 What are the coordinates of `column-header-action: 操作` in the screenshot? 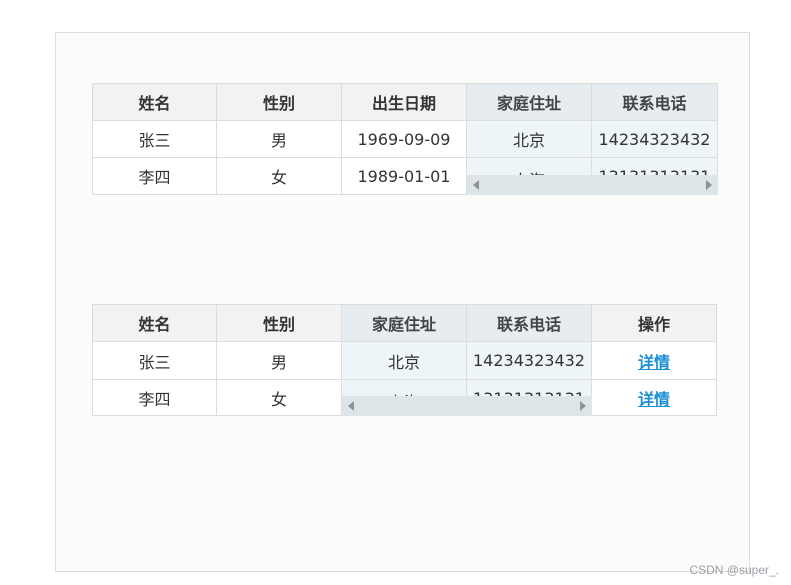 It's located at (654, 323).